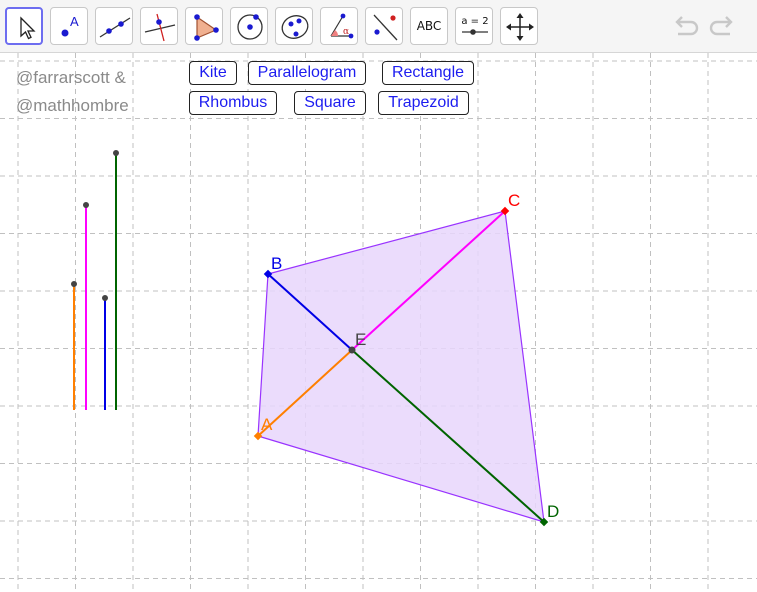 The image size is (757, 592). I want to click on text-tool-label: ABC, so click(429, 26).